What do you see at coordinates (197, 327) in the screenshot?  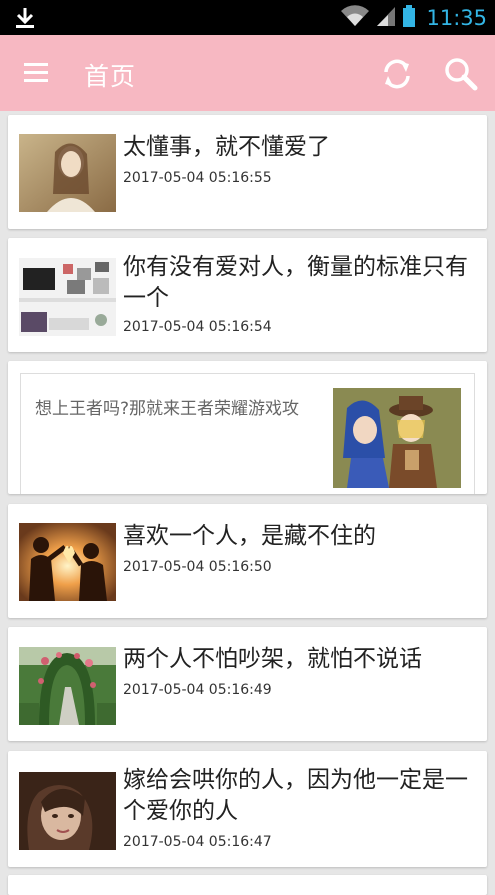 I see `article-time: 2017-05-04 05:16:54` at bounding box center [197, 327].